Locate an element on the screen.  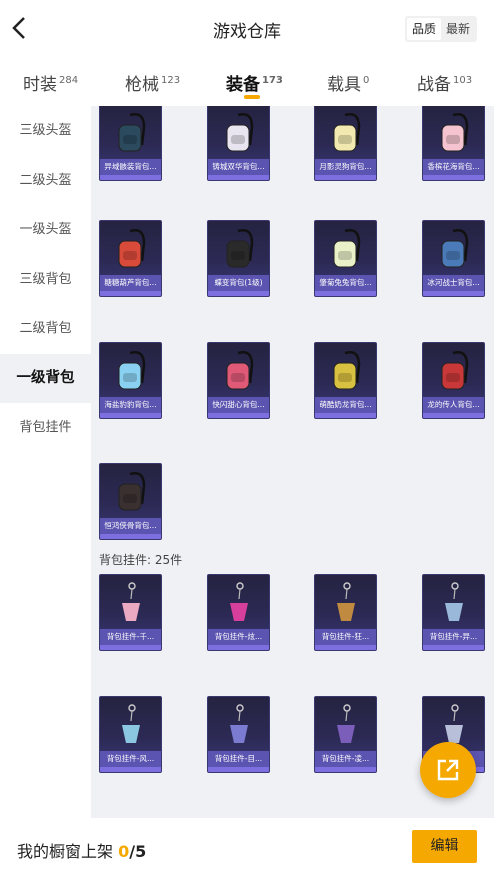
sidebar: 三级头盔 二级头盔 一级头盔 三级背包 二级背包 一级背包 背包挂件 is located at coordinates (45, 462).